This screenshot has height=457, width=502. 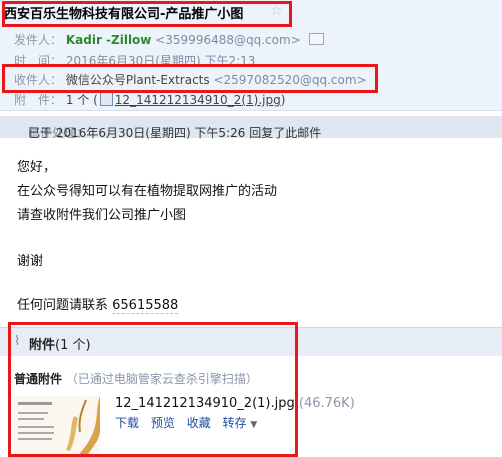 What do you see at coordinates (198, 100) in the screenshot?
I see `attachment-link: 12_141212134910_2(1).jpg` at bounding box center [198, 100].